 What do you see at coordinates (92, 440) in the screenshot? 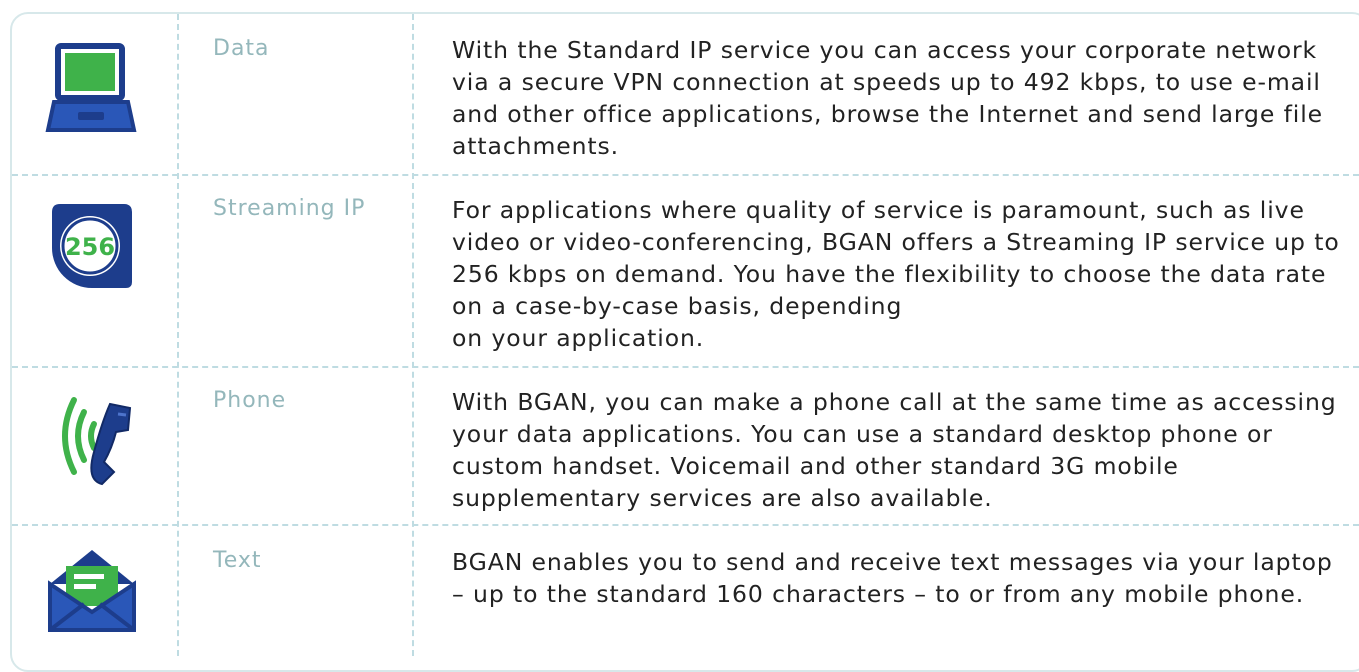
I see `phone-icon` at bounding box center [92, 440].